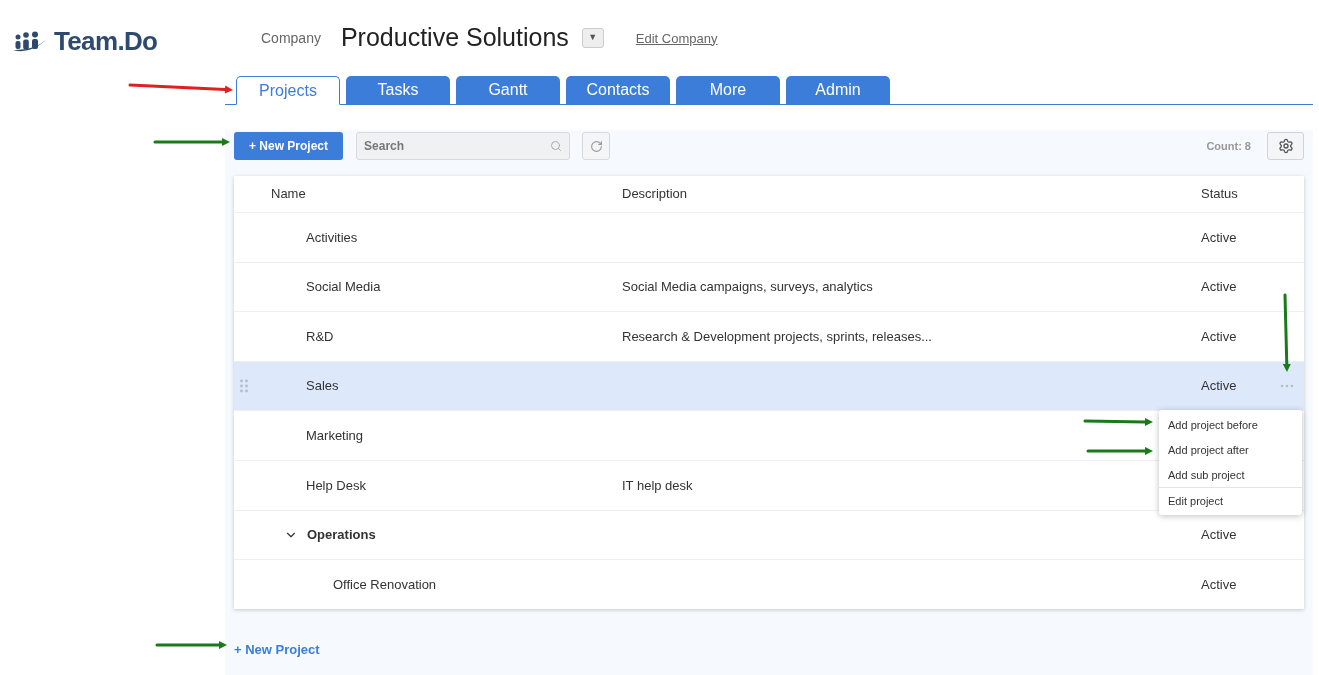 This screenshot has width=1319, height=675. I want to click on settings-icon, so click(1285, 146).